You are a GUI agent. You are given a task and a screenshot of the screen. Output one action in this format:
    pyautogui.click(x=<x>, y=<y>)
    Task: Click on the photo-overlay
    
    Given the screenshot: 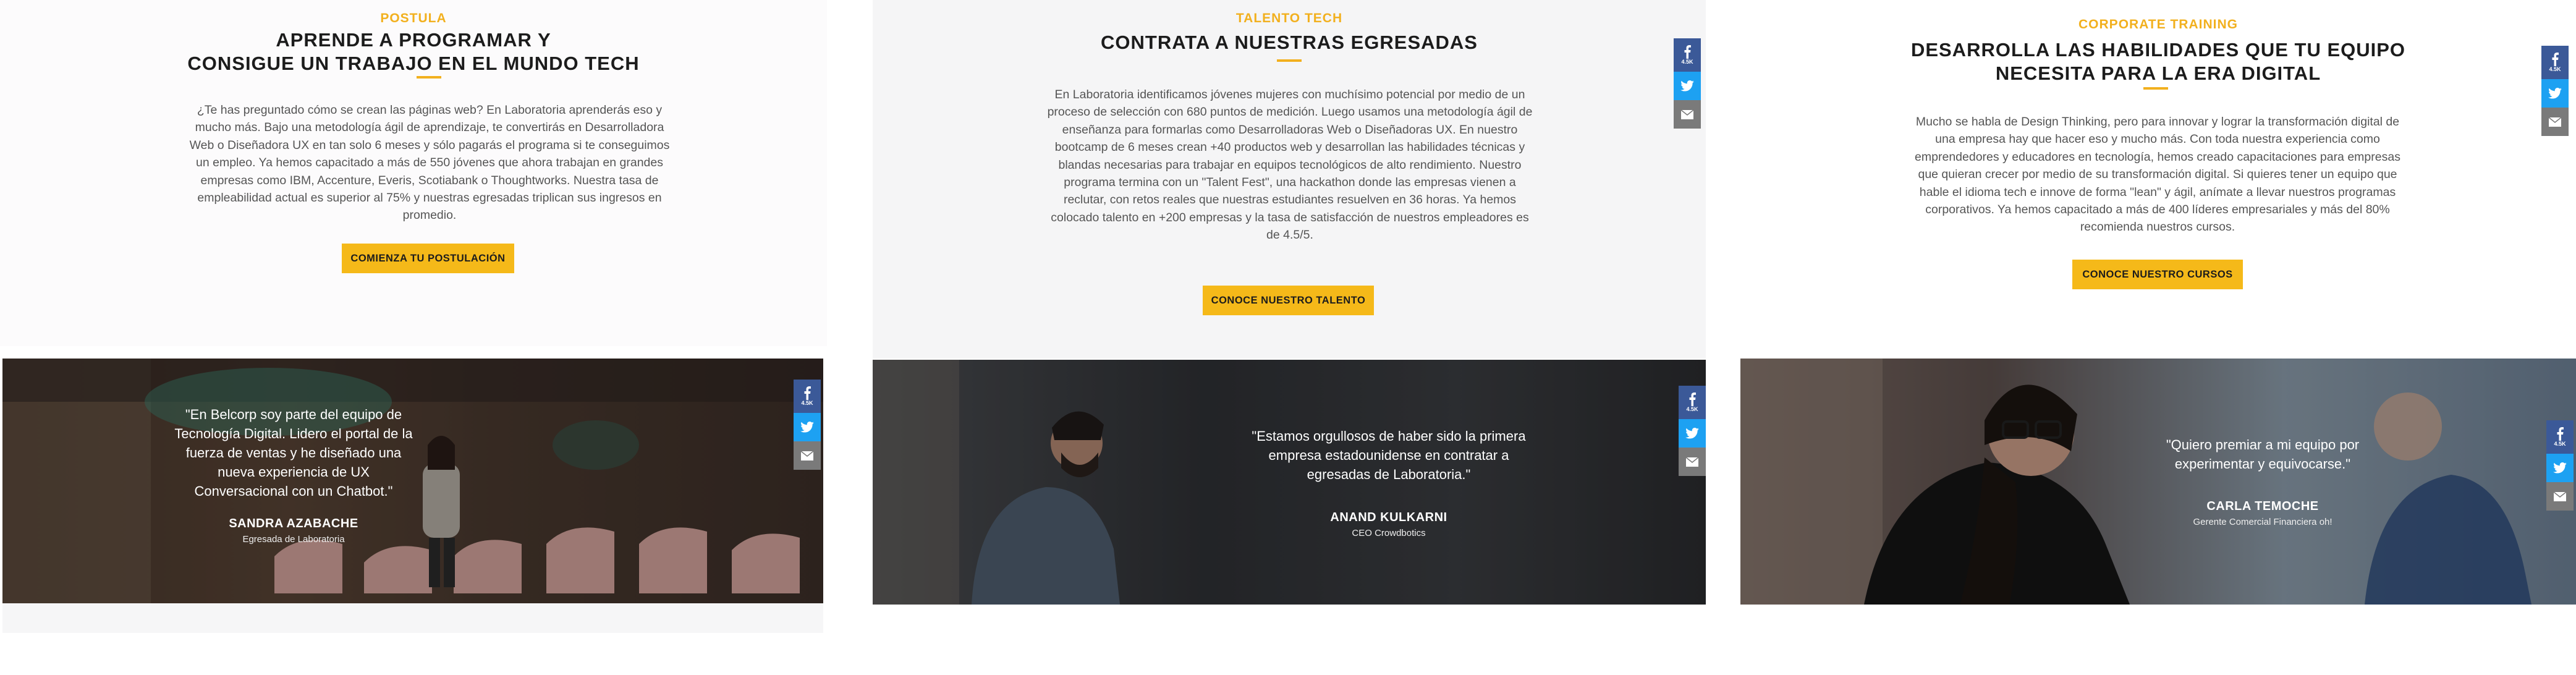 What is the action you would take?
    pyautogui.click(x=2158, y=482)
    